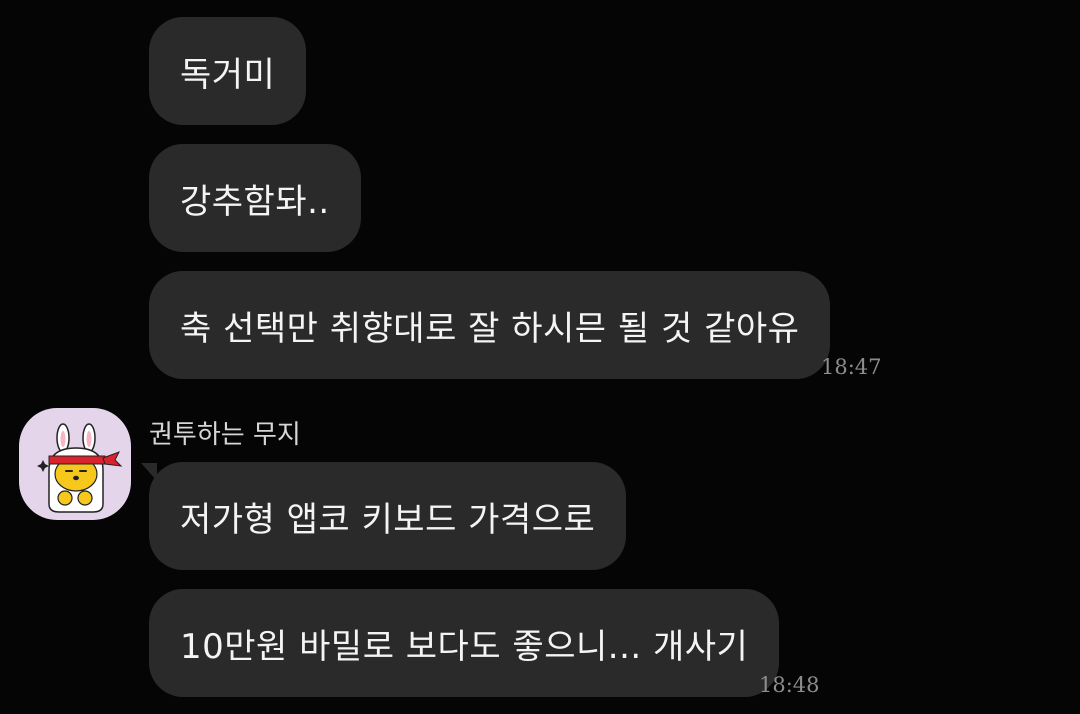 The height and width of the screenshot is (714, 1080). Describe the element at coordinates (464, 646) in the screenshot. I see `message-text: 10만원 바밀로 보다도 좋으니... 개사기` at that location.